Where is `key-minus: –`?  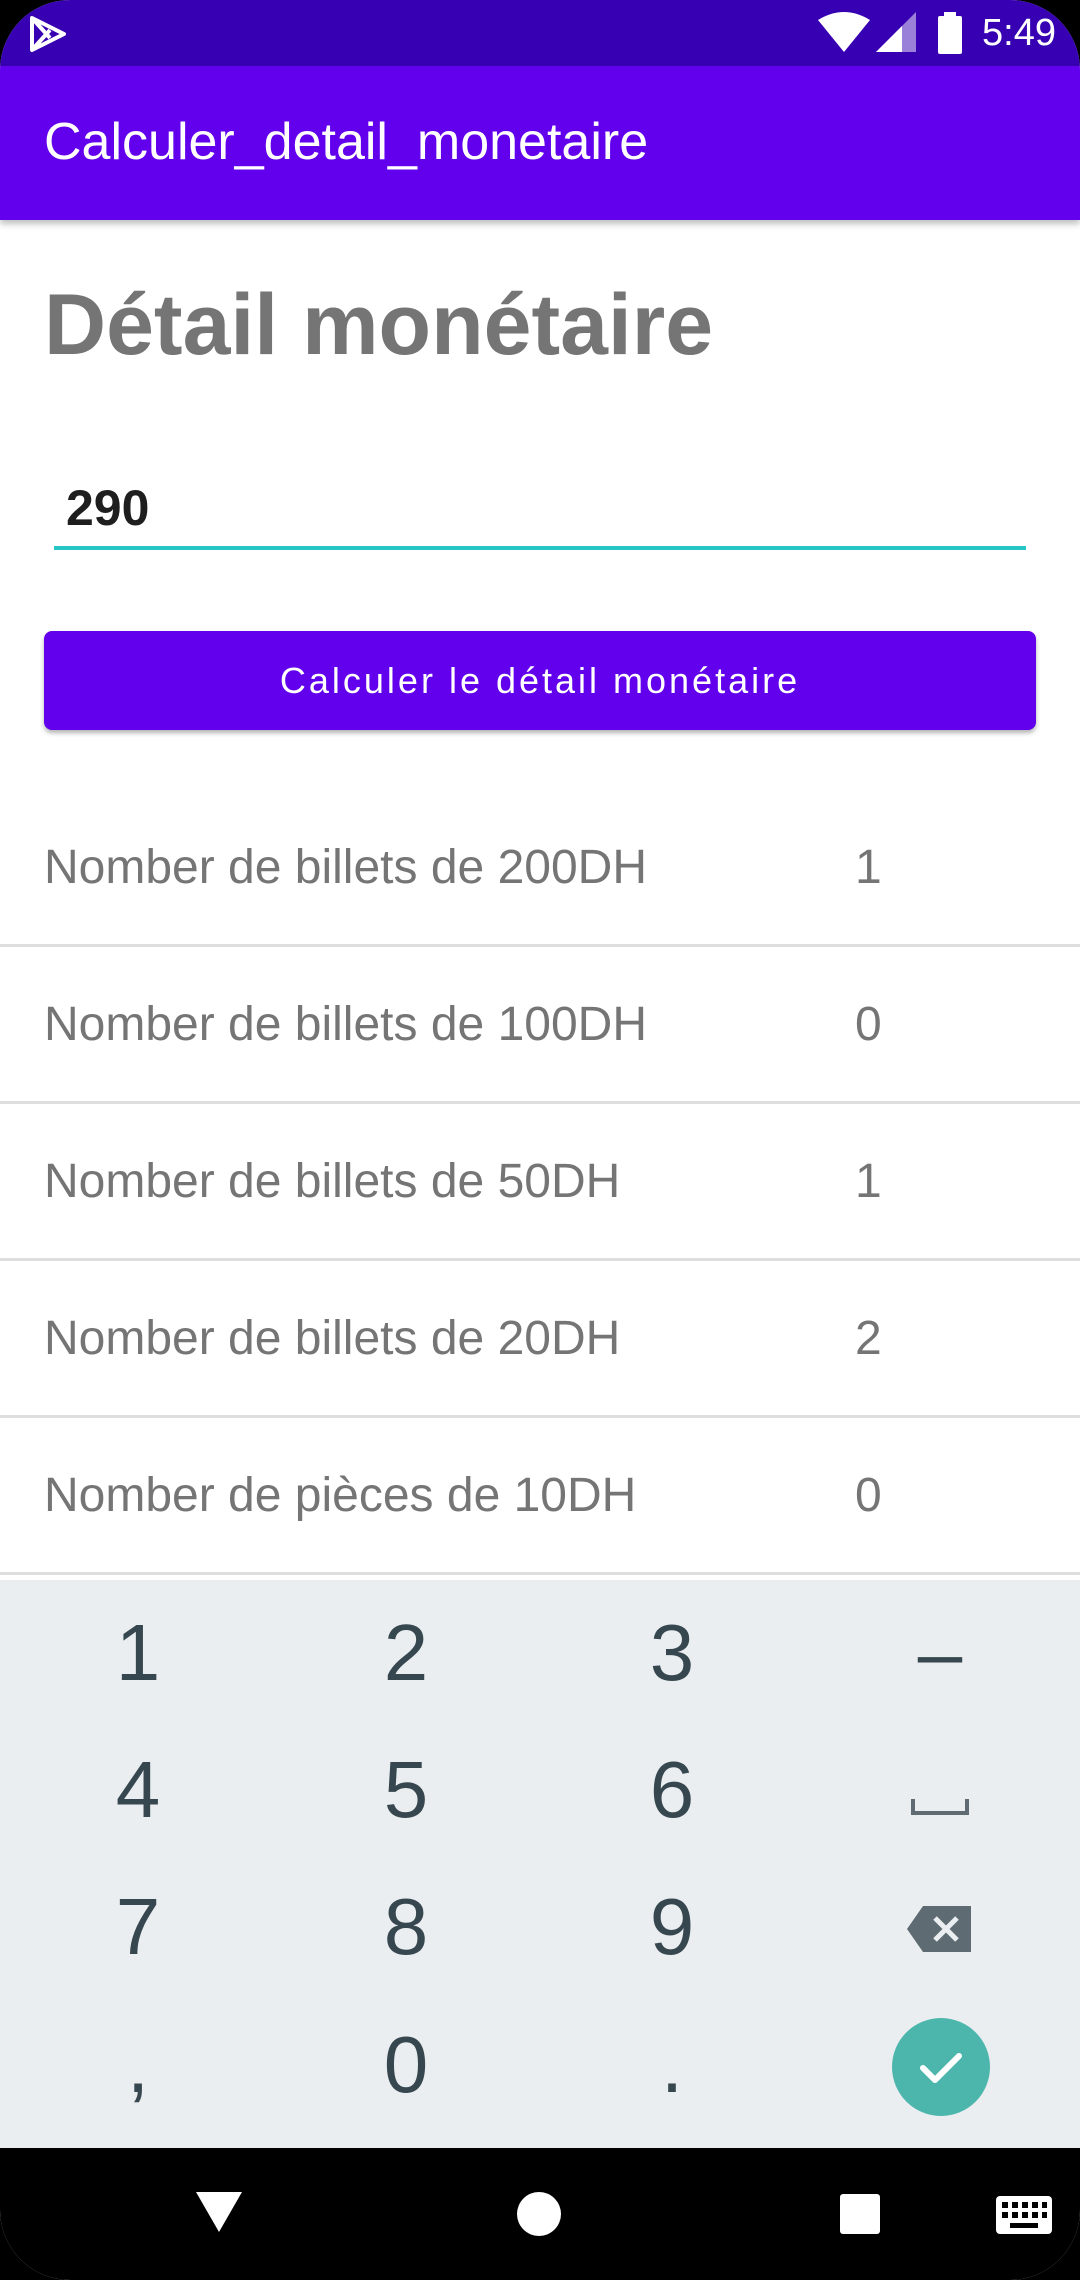 key-minus: – is located at coordinates (940, 1653).